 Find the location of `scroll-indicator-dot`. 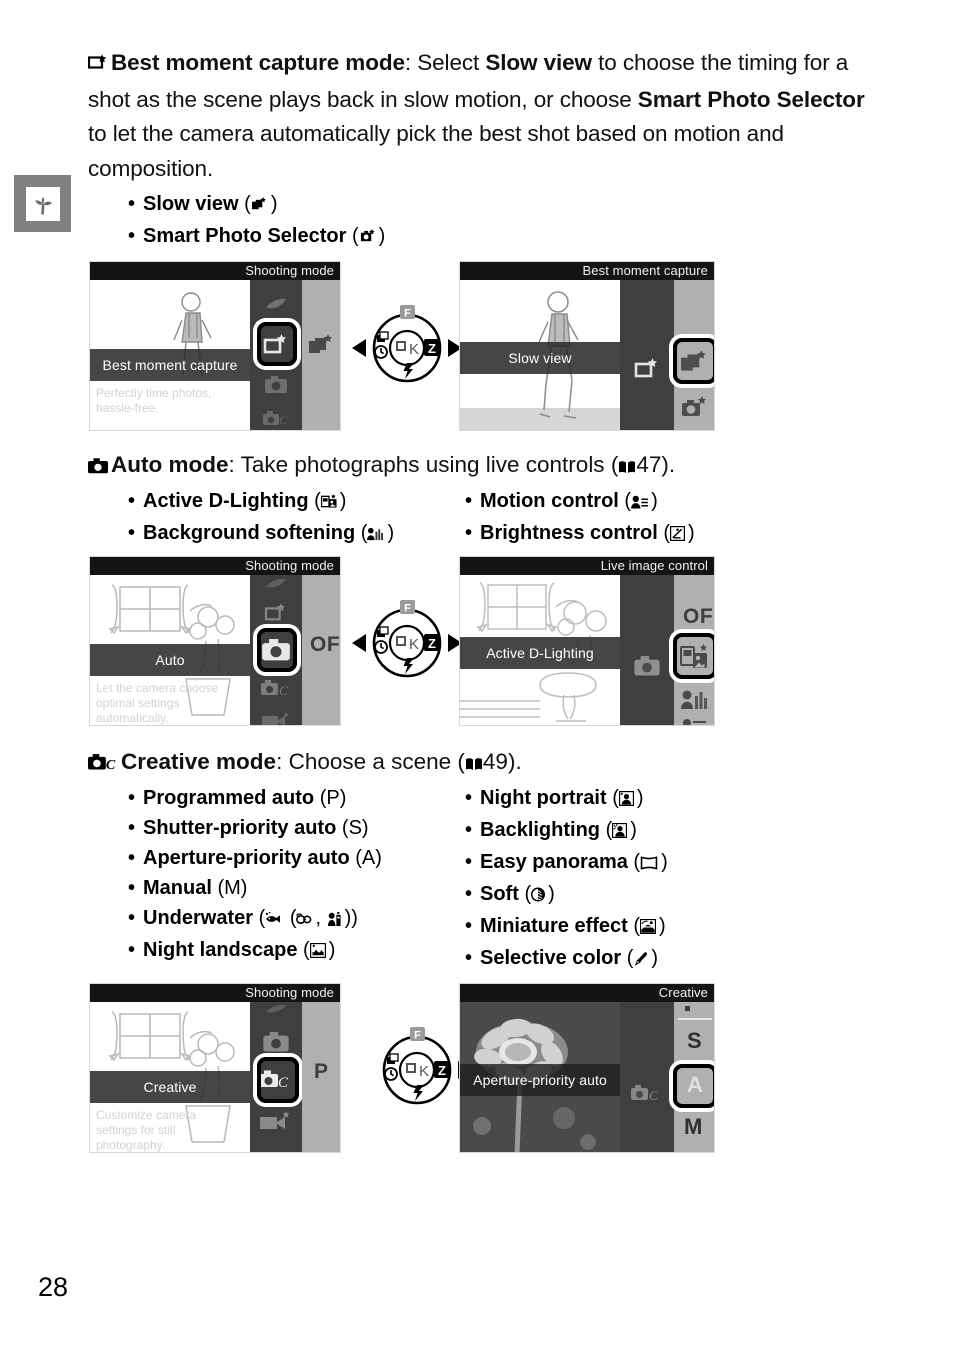

scroll-indicator-dot is located at coordinates (687, 1008).